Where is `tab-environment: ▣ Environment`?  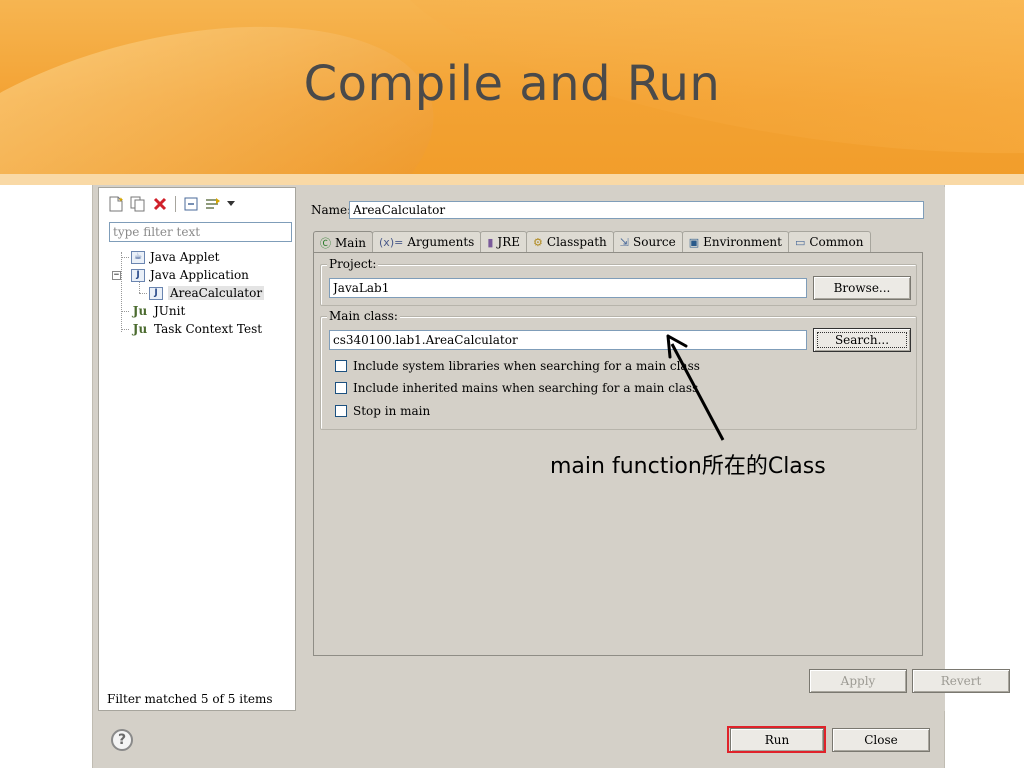 tab-environment: ▣ Environment is located at coordinates (735, 241).